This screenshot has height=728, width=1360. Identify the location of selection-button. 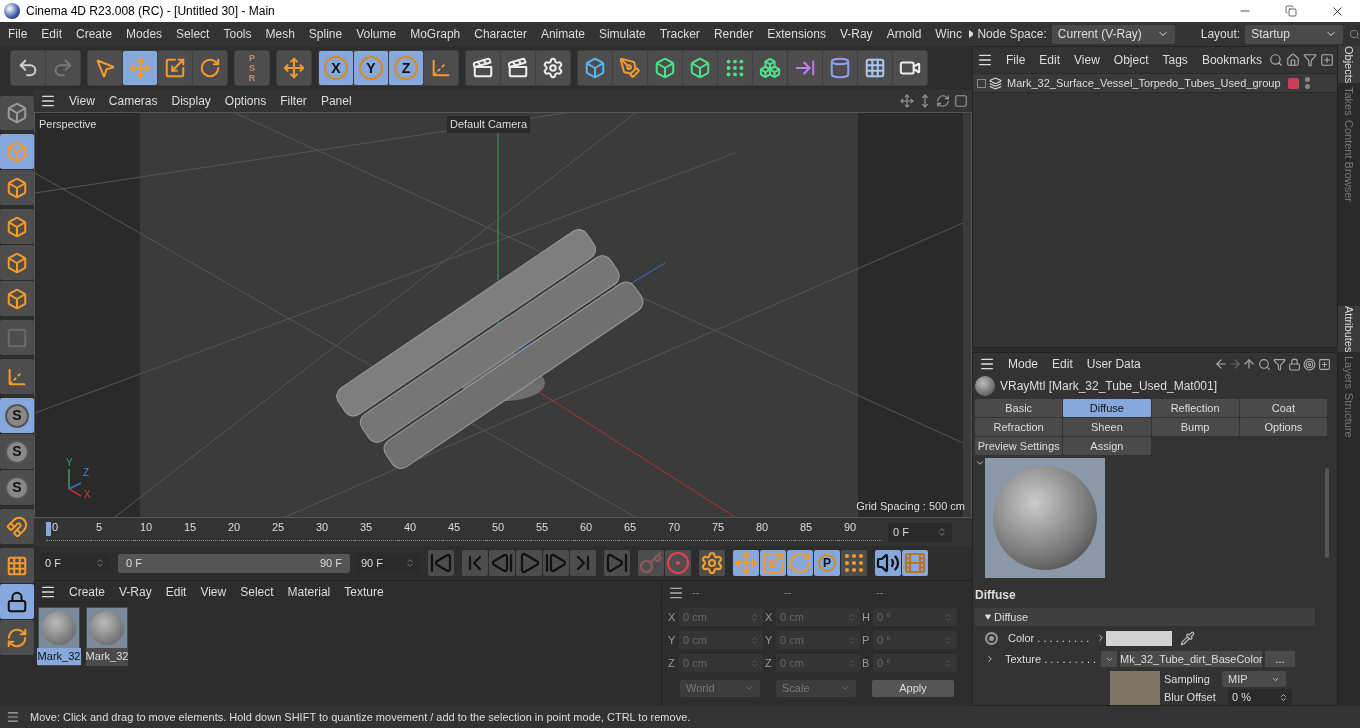
(105, 68).